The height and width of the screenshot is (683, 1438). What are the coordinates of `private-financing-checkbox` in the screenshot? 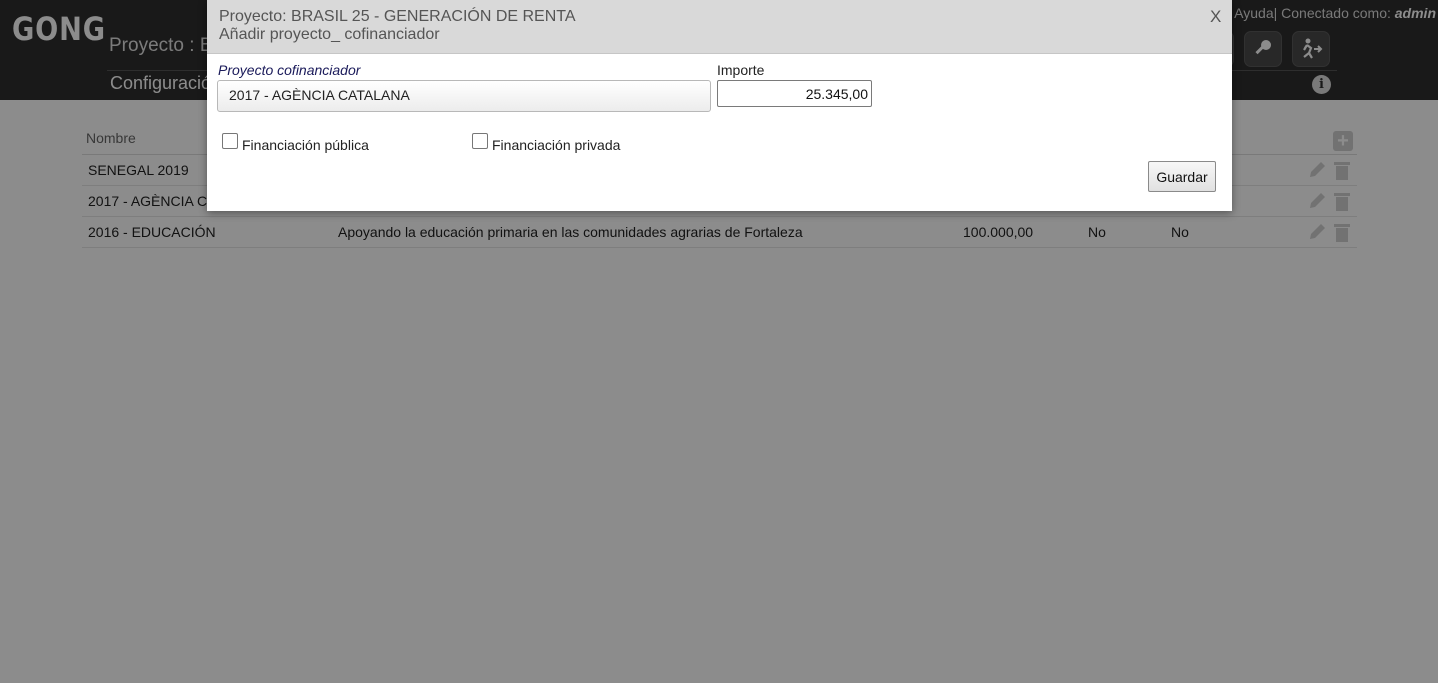 It's located at (480, 141).